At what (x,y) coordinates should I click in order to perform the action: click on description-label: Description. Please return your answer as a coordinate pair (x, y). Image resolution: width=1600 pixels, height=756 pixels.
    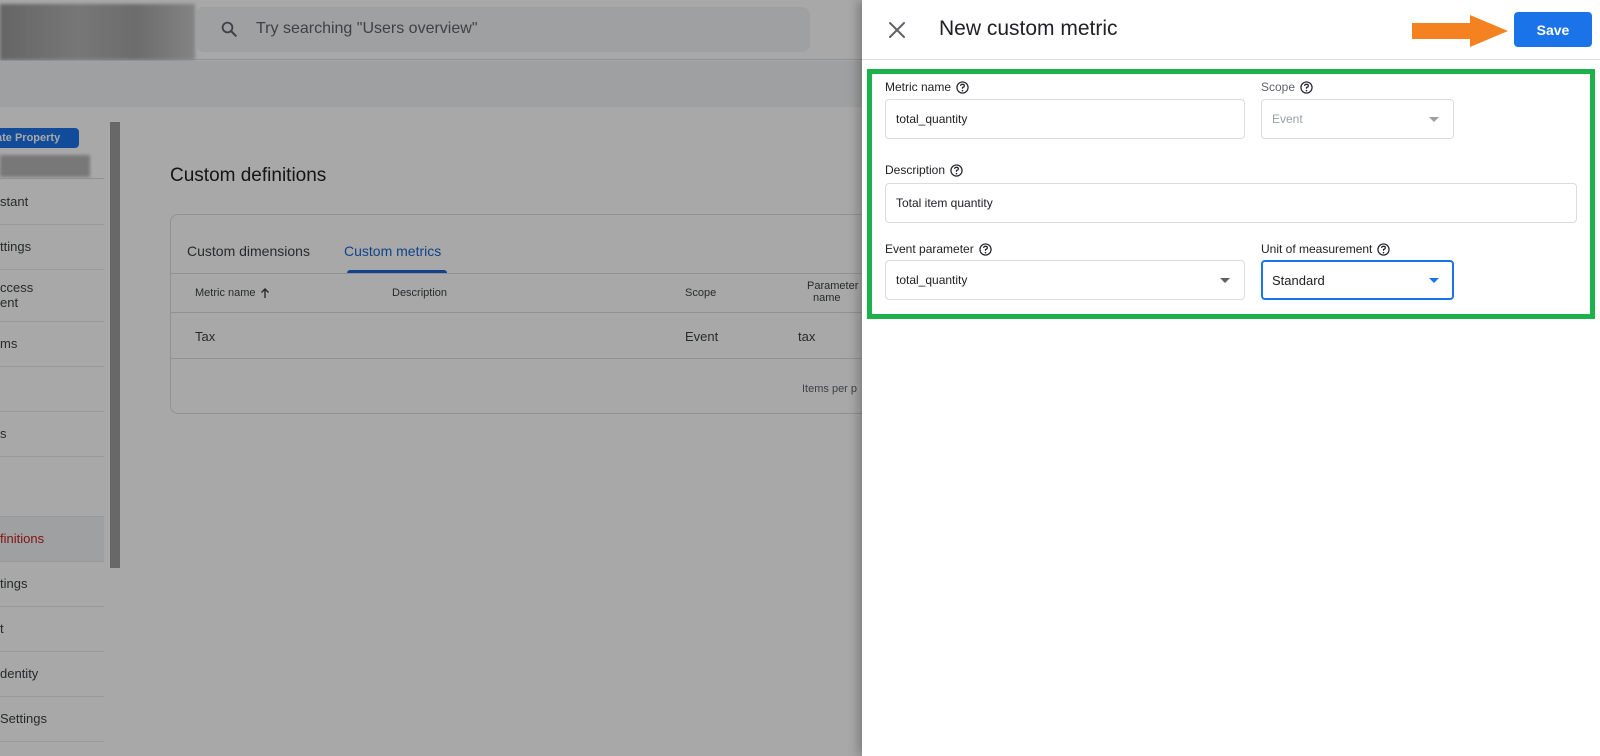
    Looking at the image, I should click on (924, 170).